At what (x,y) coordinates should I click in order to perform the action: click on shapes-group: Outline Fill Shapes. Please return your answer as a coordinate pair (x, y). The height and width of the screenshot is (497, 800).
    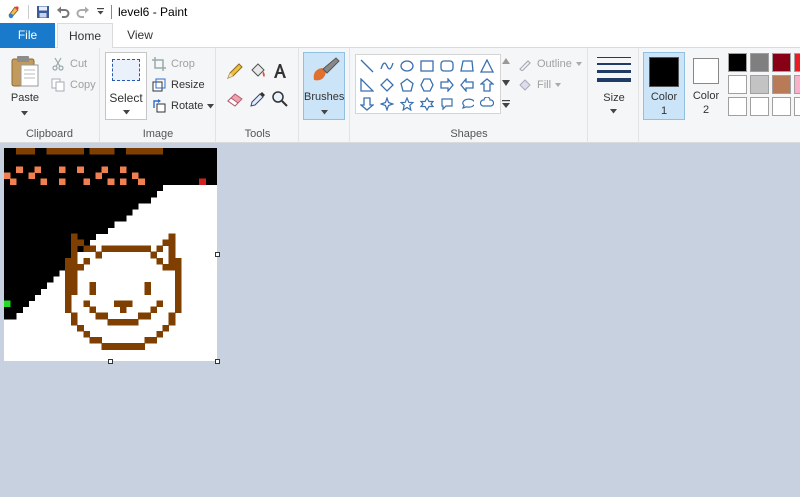
    Looking at the image, I should click on (469, 95).